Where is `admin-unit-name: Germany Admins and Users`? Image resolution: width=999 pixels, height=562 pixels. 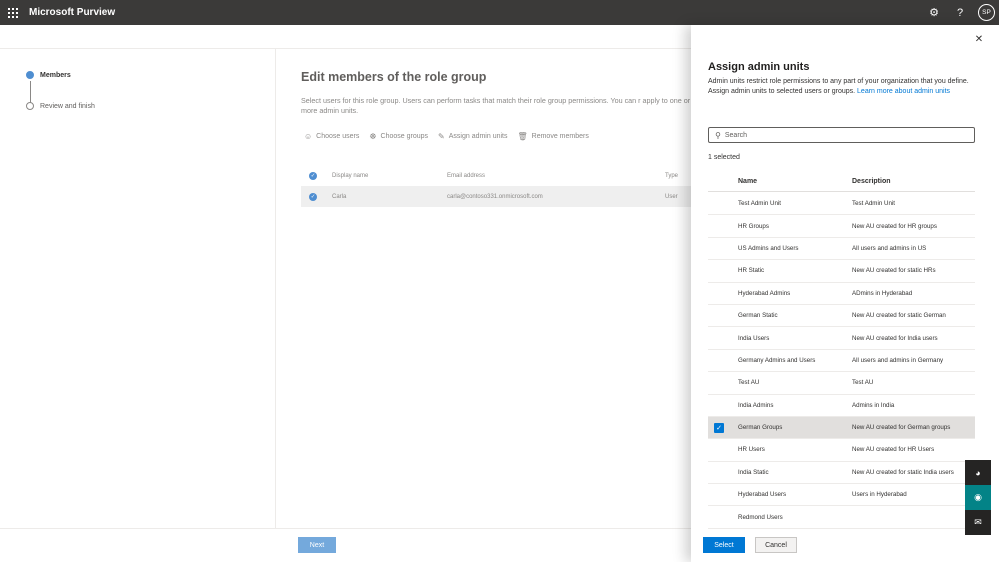 admin-unit-name: Germany Admins and Users is located at coordinates (777, 360).